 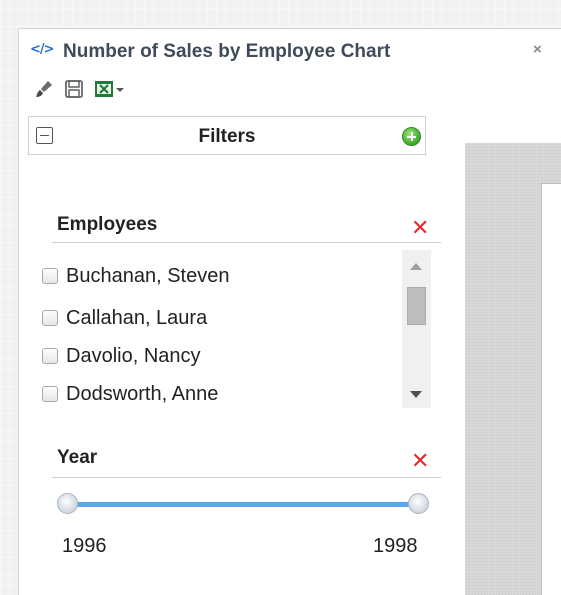 What do you see at coordinates (416, 266) in the screenshot?
I see `scroll-up-arrow-icon` at bounding box center [416, 266].